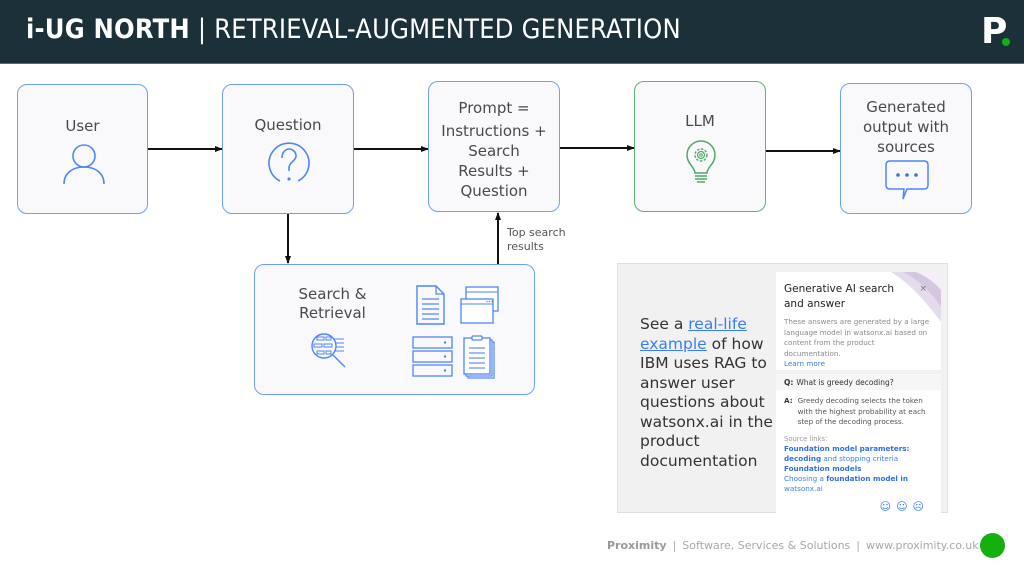 This screenshot has width=1024, height=576. What do you see at coordinates (858, 506) in the screenshot?
I see `feedback-buttons: ☺☺☹` at bounding box center [858, 506].